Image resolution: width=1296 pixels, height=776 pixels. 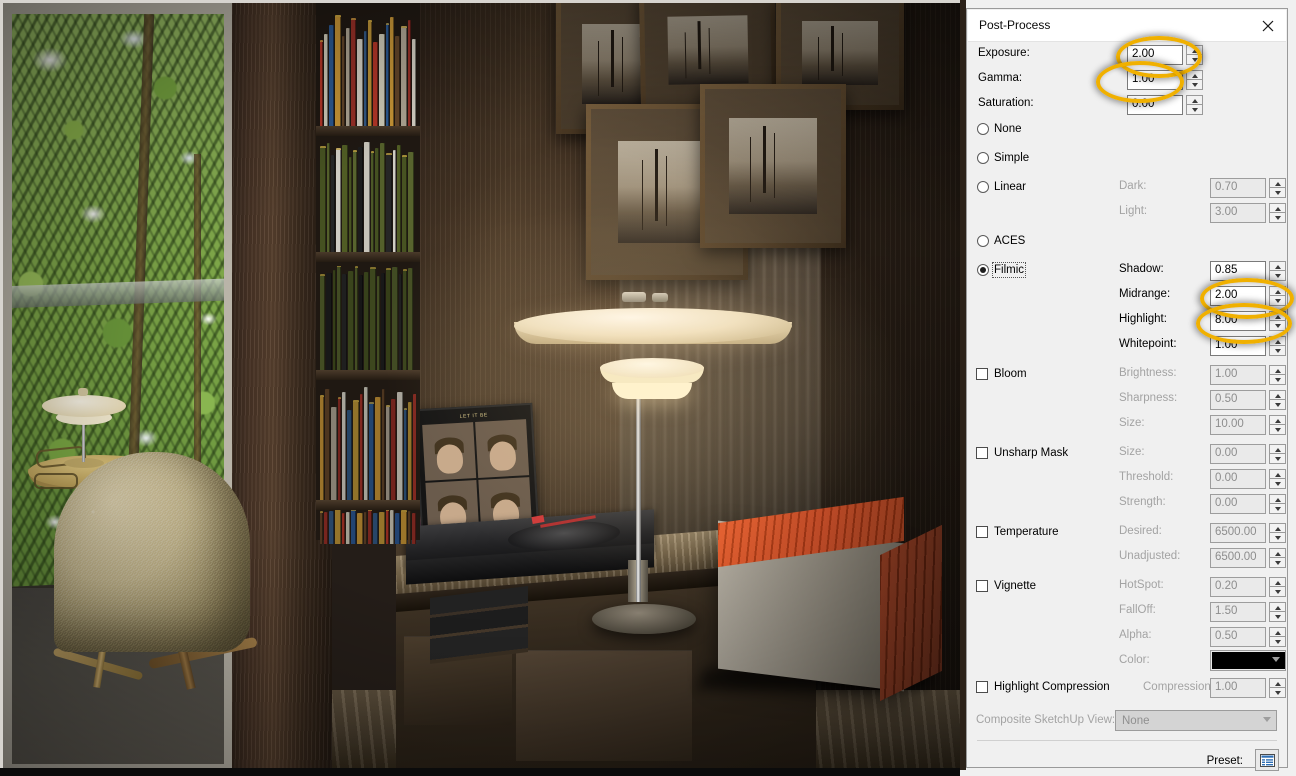 I want to click on bloom-size-spinner, so click(x=1277, y=425).